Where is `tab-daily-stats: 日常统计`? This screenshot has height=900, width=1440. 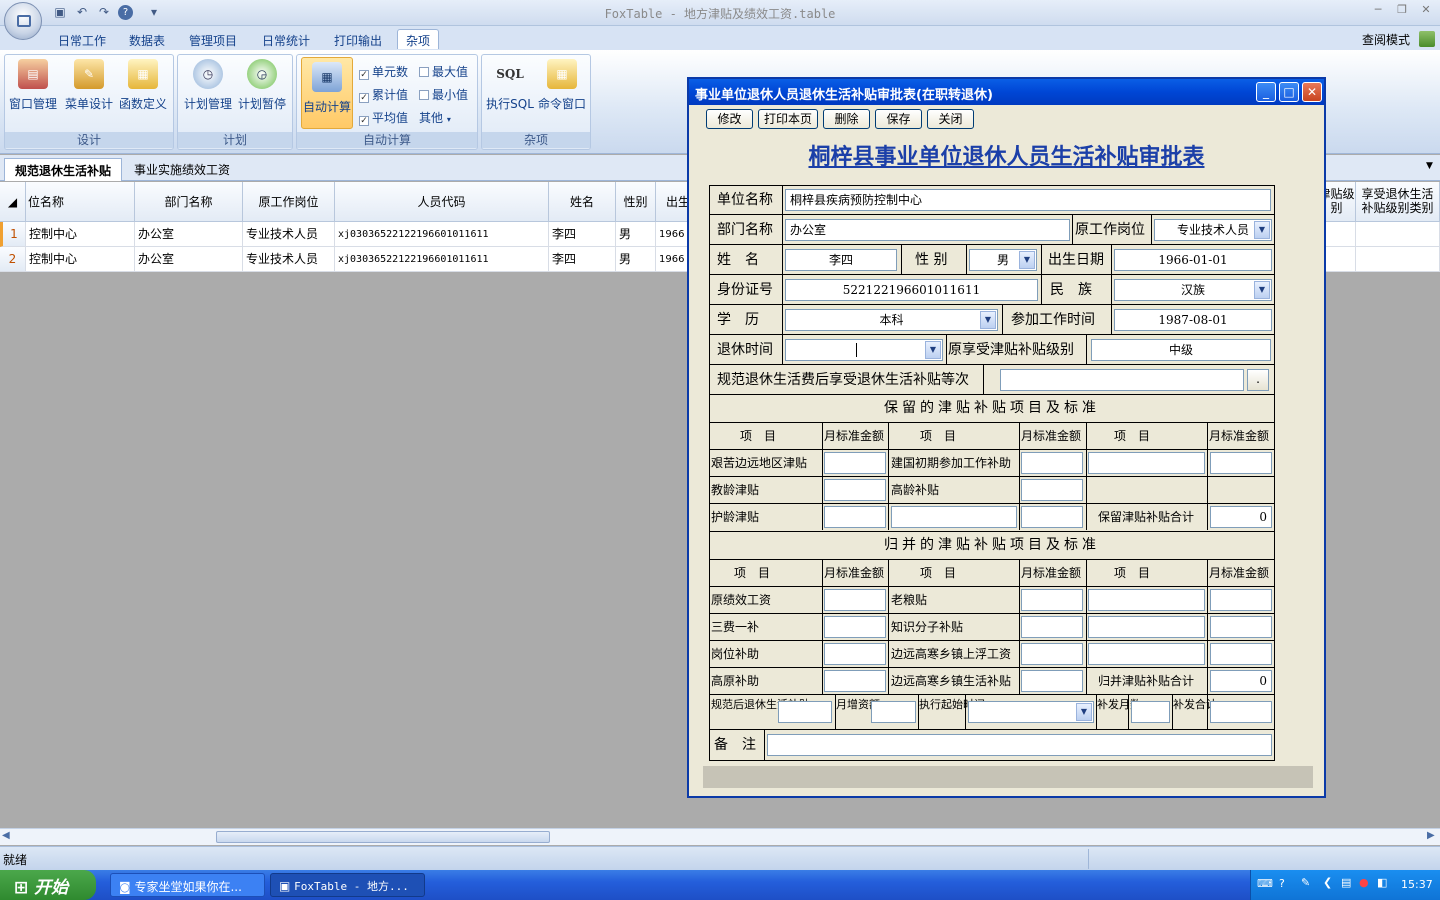 tab-daily-stats: 日常统计 is located at coordinates (286, 40).